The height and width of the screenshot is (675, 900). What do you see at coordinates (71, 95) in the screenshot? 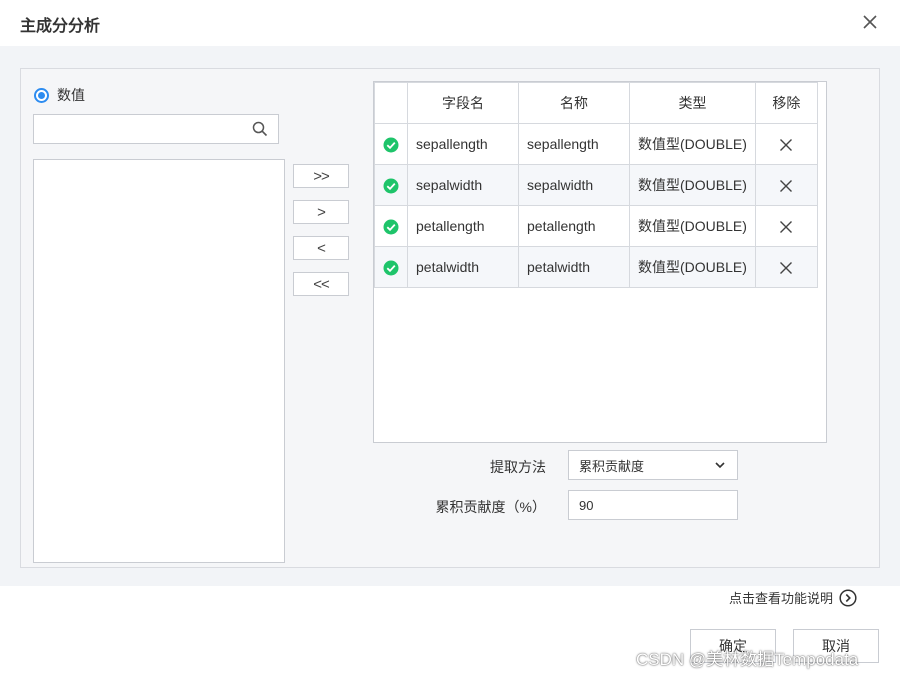
I see `radio-label: 数值` at bounding box center [71, 95].